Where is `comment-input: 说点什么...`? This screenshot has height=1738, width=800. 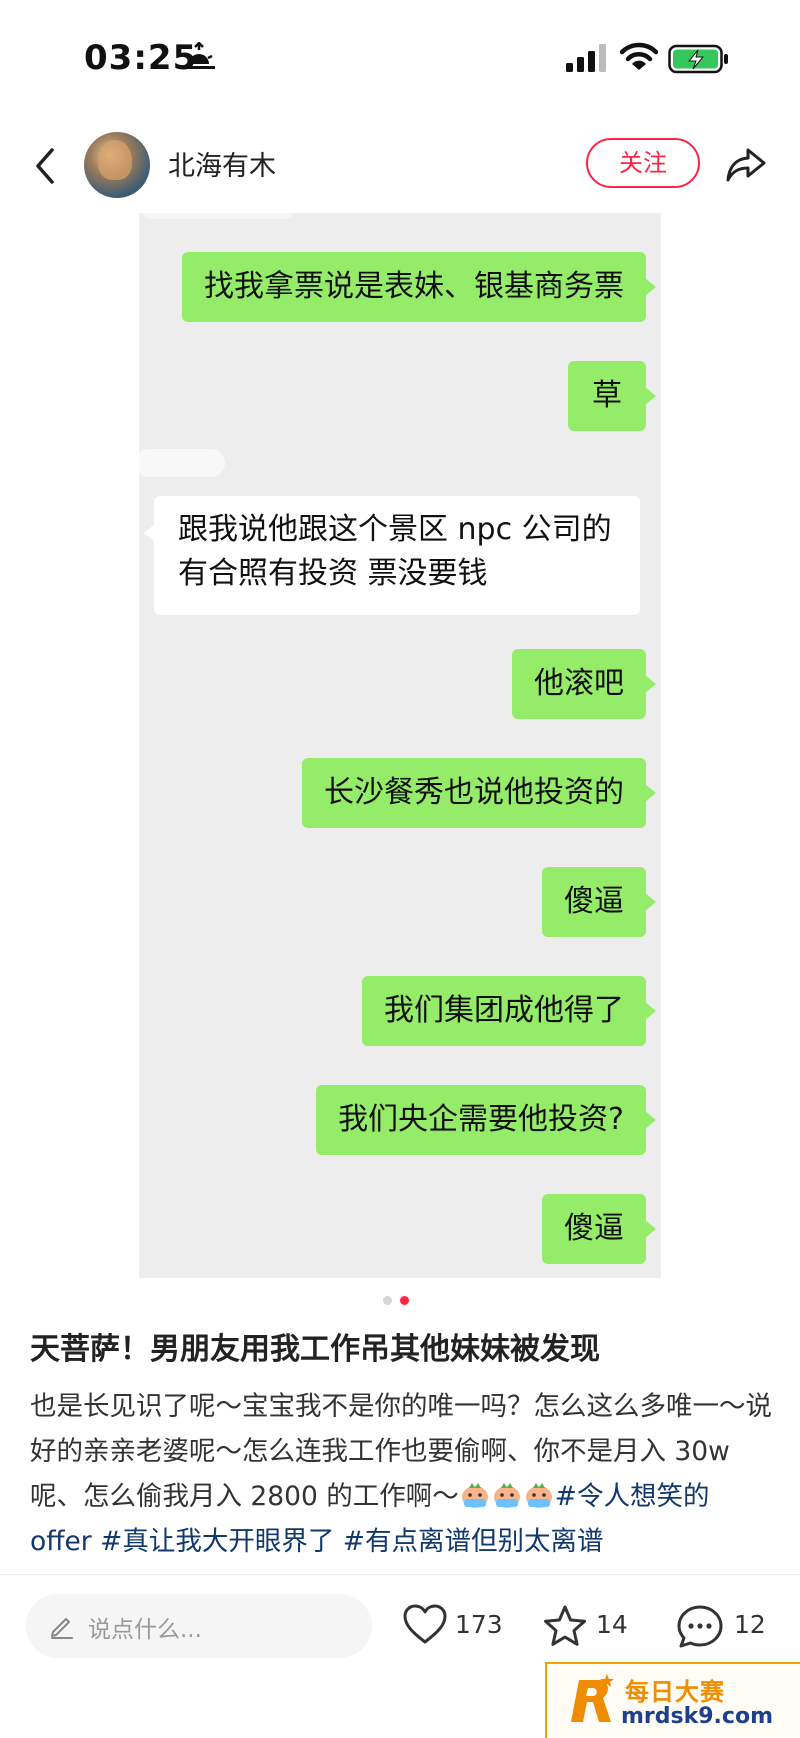 comment-input: 说点什么... is located at coordinates (199, 1626).